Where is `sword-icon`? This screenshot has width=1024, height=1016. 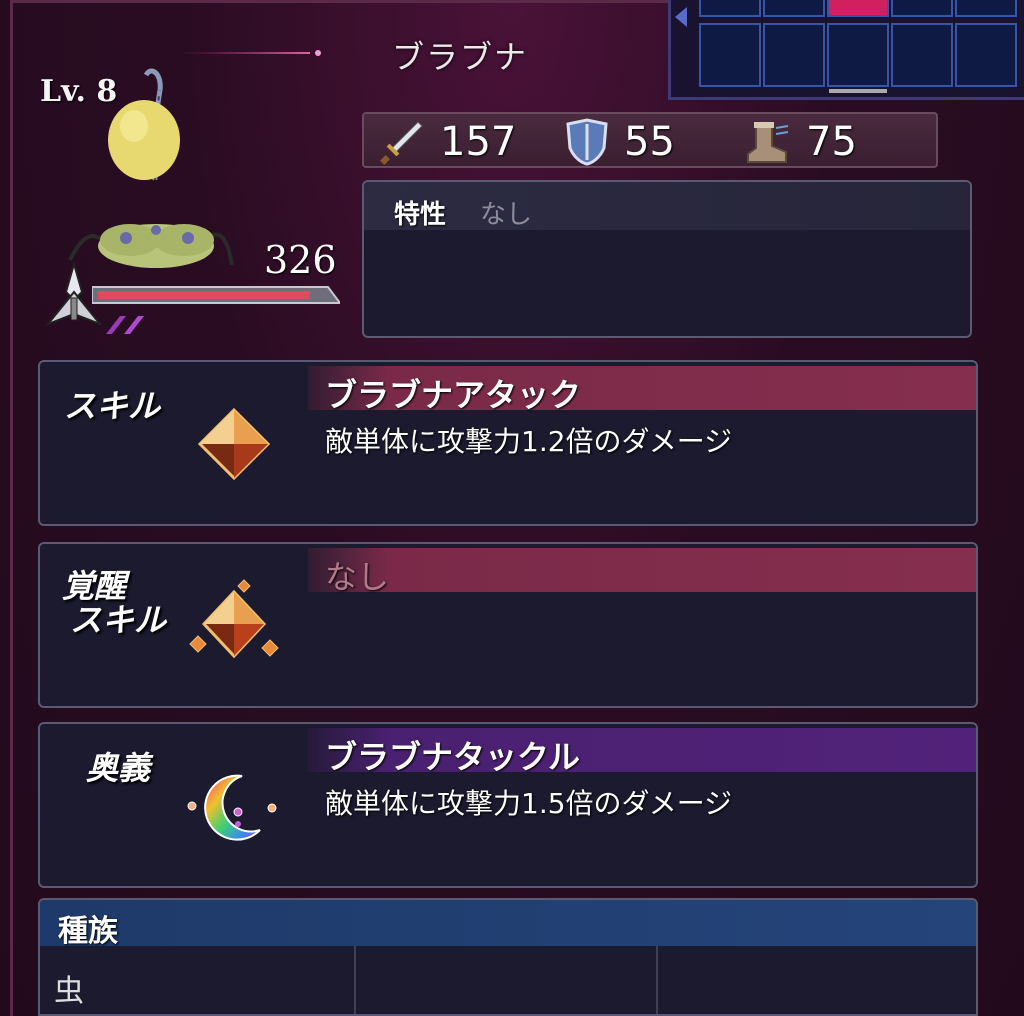
sword-icon is located at coordinates (401, 143).